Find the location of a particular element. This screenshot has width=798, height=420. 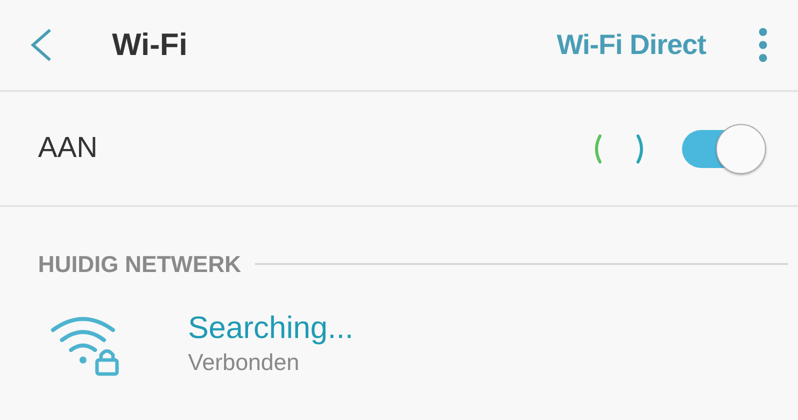

loading-icon is located at coordinates (619, 148).